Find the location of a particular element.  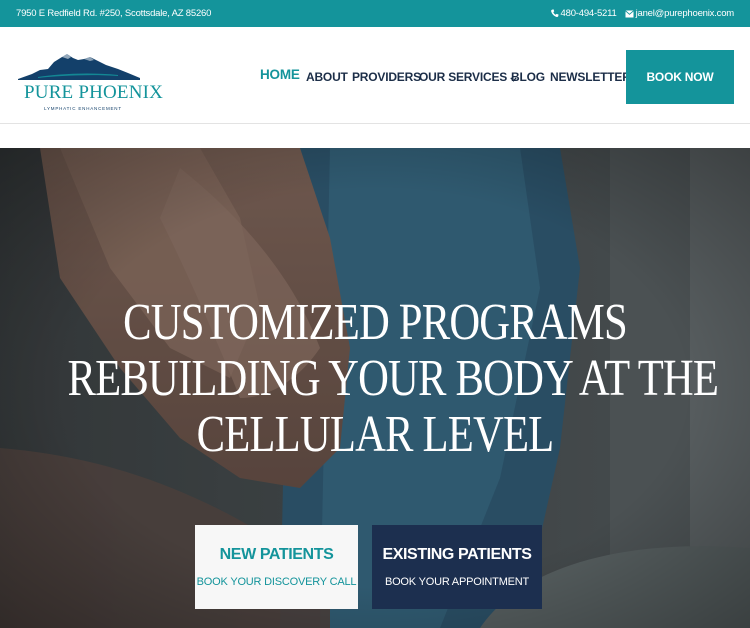

new-patients-button: NEW PATIENTS BOOK YOUR DISCOVERY CALL is located at coordinates (276, 567).